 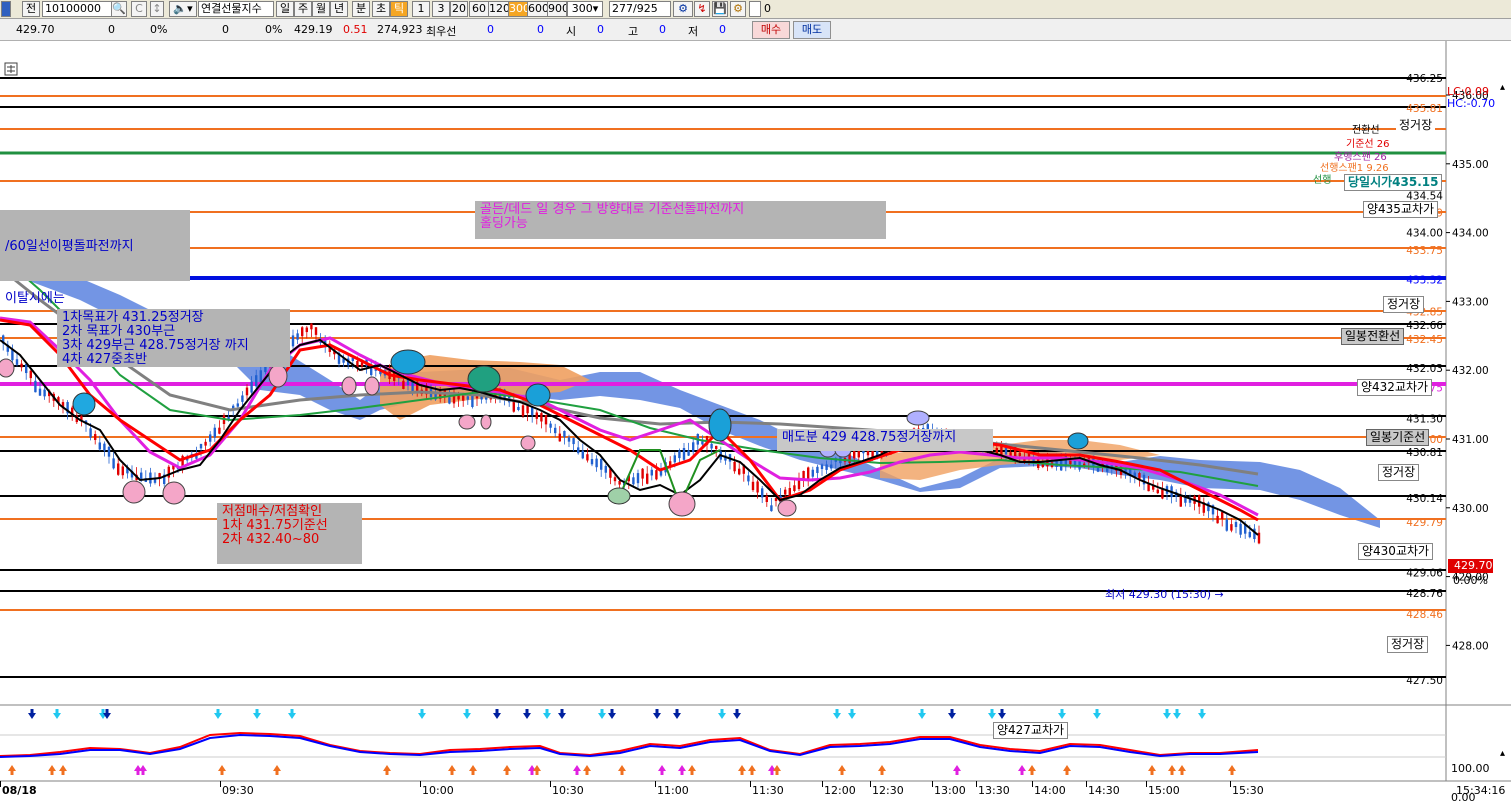 I want to click on options-checkbox, so click(x=755, y=9).